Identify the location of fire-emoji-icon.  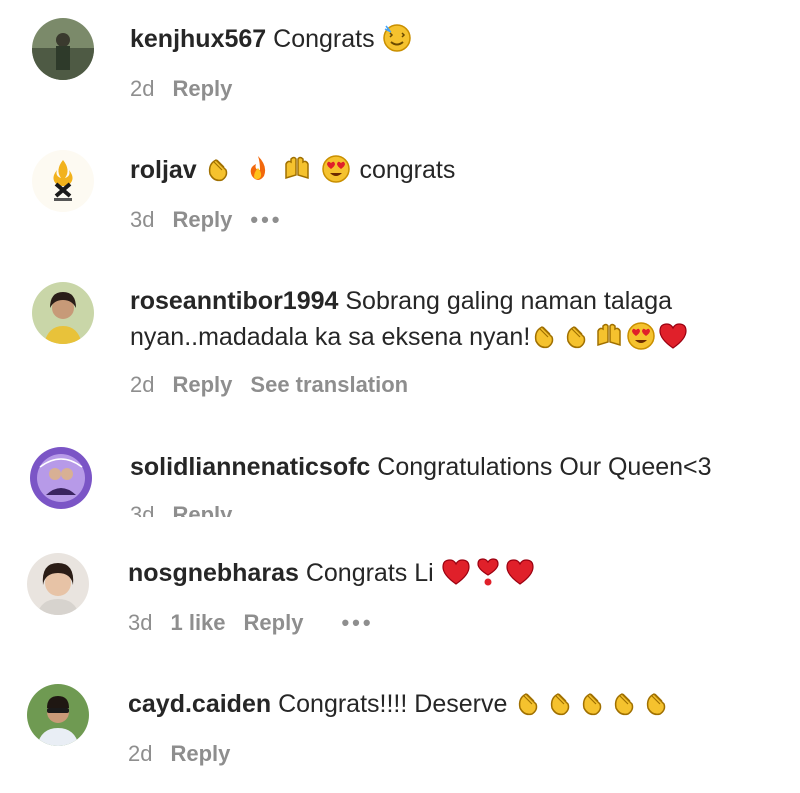
(258, 169).